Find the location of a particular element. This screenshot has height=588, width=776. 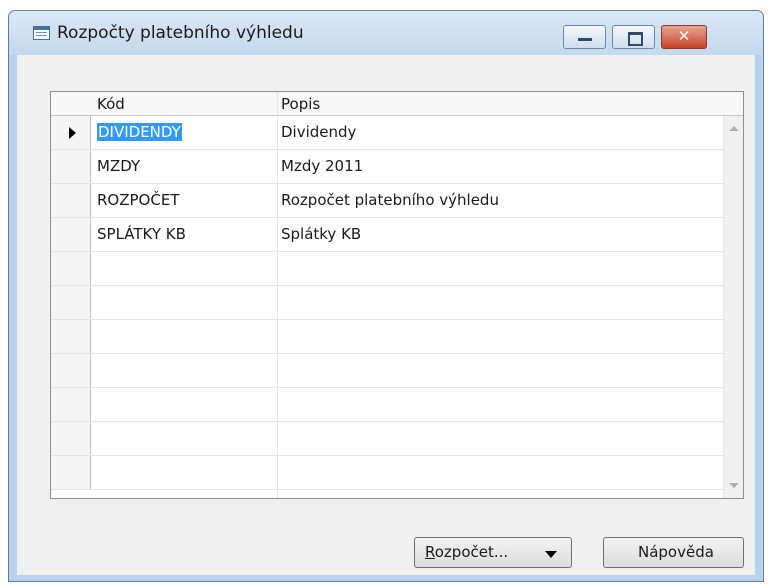

vertical-scrollbar is located at coordinates (733, 307).